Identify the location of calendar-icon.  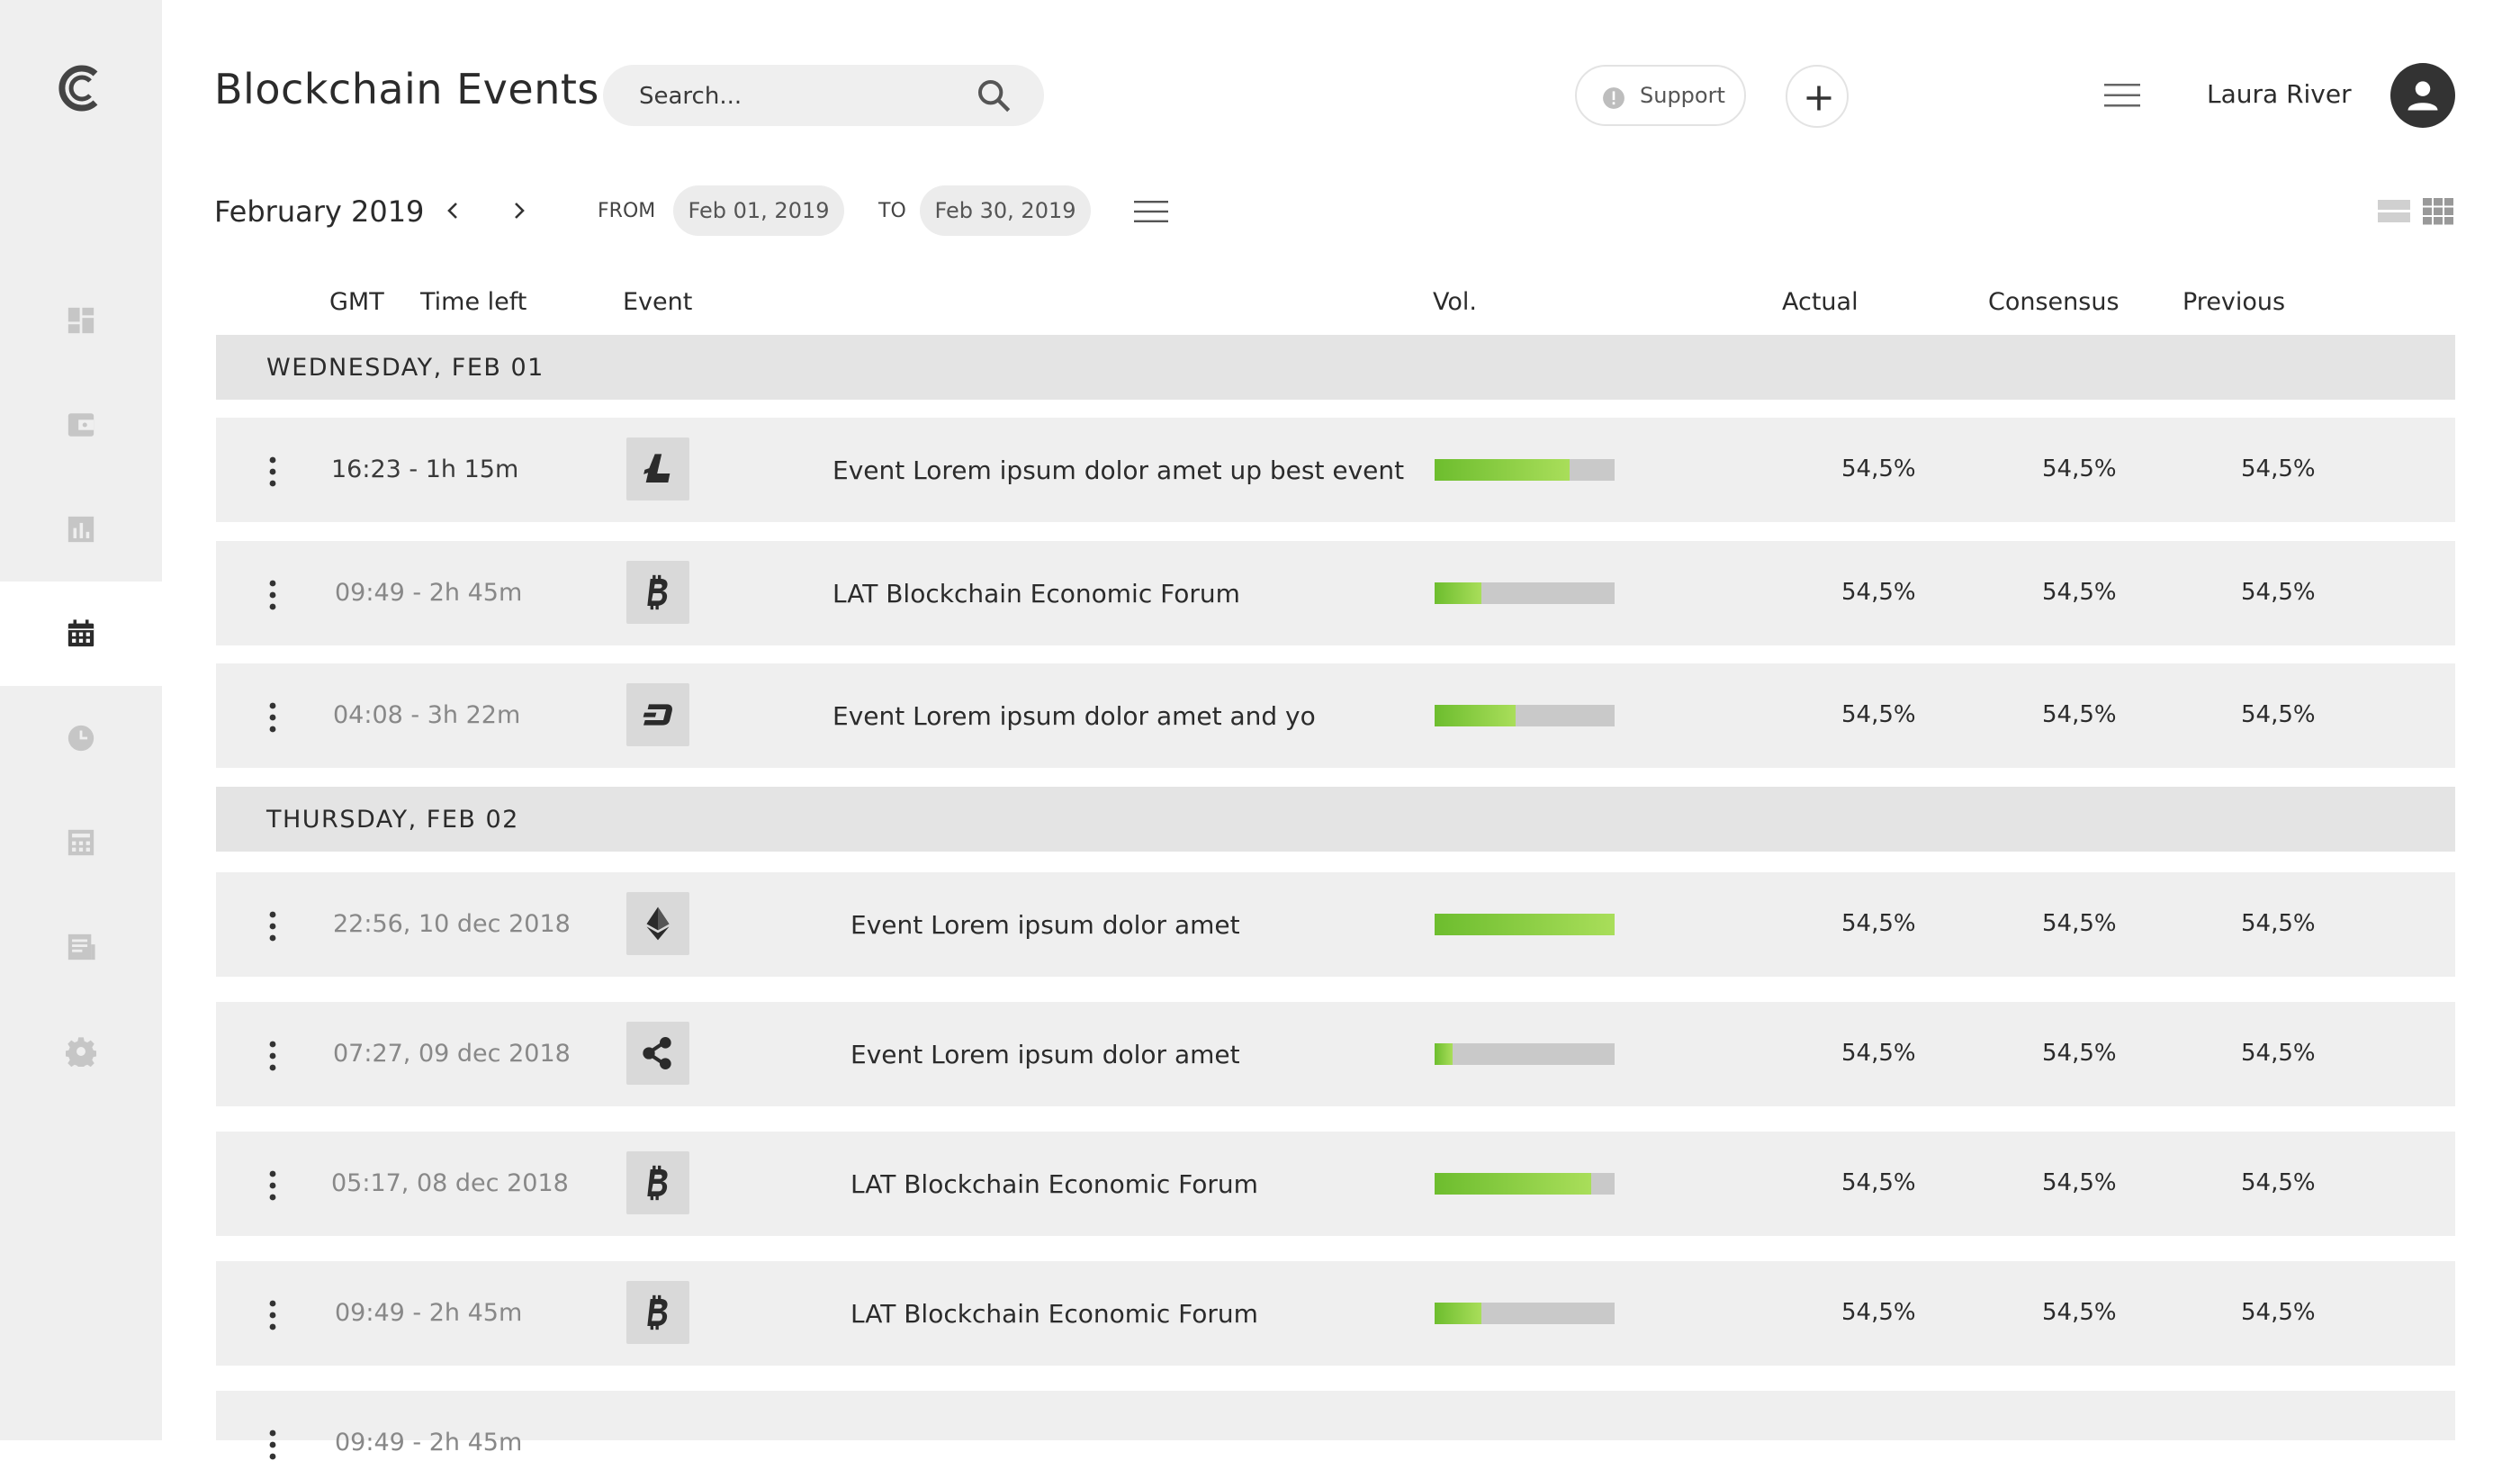
(81, 633).